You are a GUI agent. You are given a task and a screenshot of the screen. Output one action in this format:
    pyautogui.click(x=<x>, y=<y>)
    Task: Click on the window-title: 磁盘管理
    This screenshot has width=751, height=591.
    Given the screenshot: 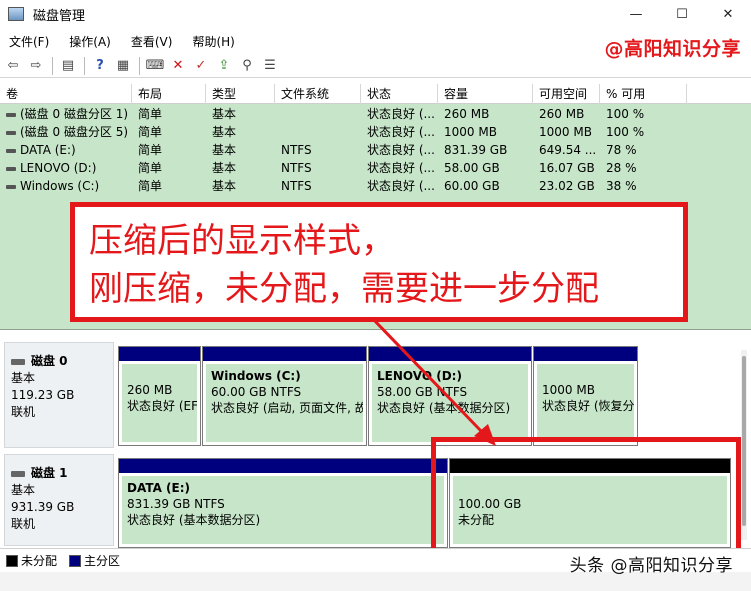 What is the action you would take?
    pyautogui.click(x=59, y=16)
    